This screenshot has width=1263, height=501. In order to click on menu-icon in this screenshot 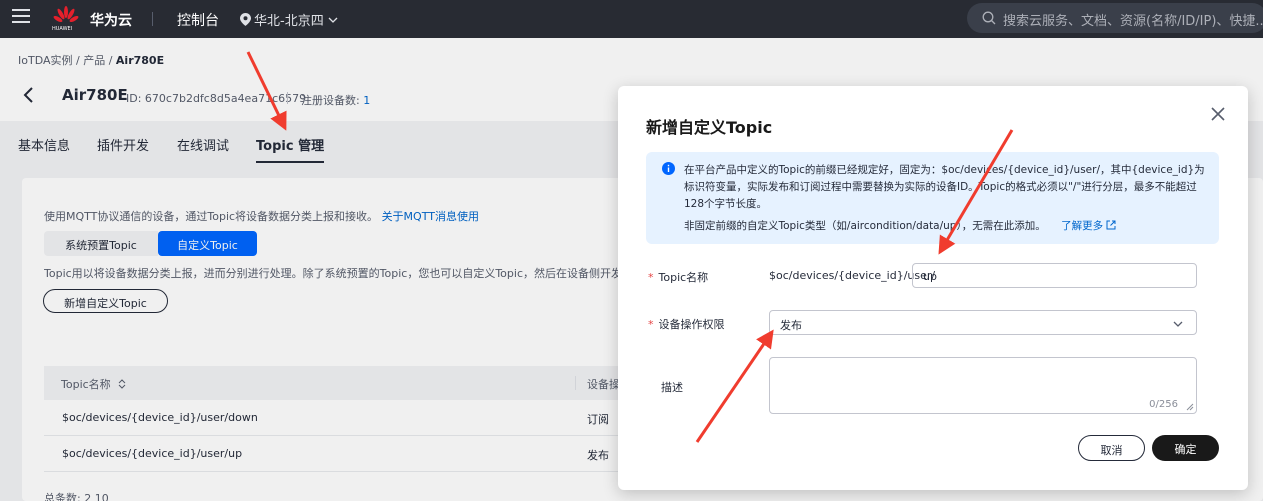, I will do `click(21, 17)`.